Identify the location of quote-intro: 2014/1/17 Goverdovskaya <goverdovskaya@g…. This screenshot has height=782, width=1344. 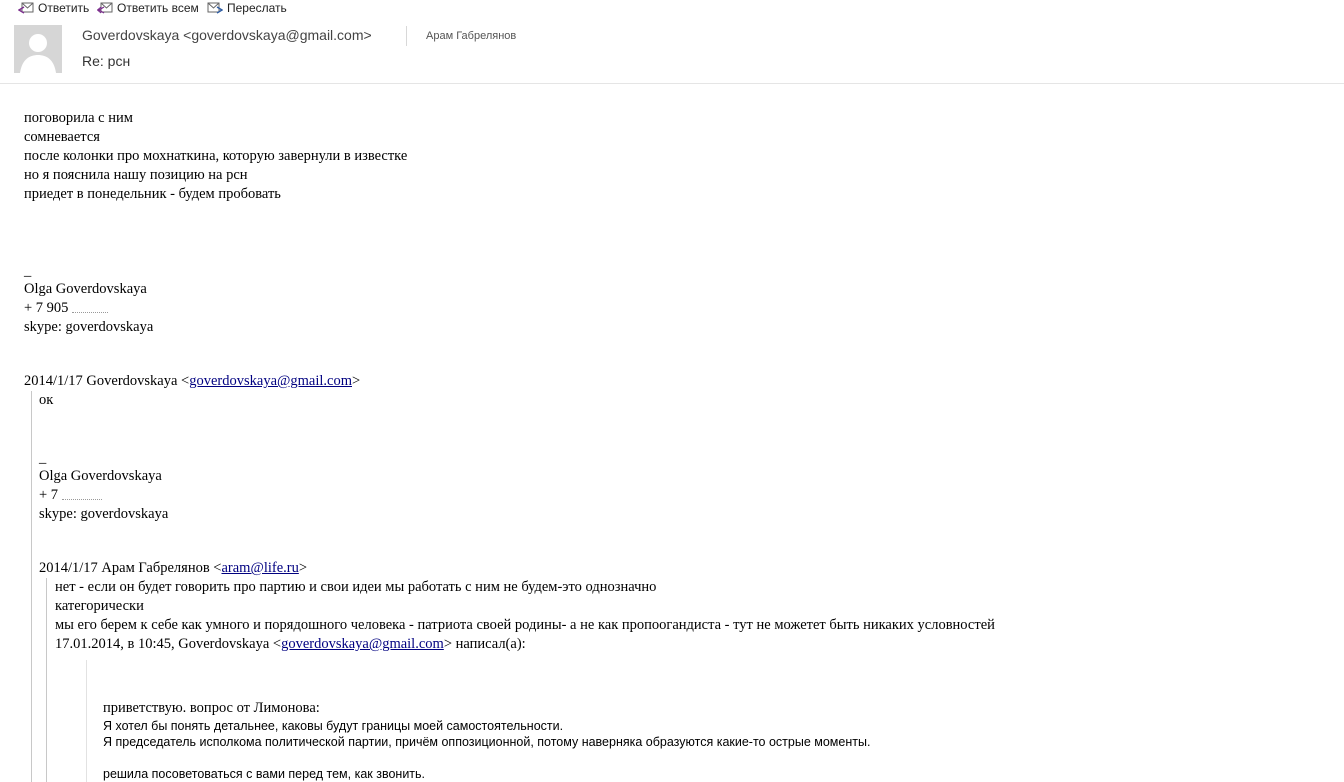
(192, 381).